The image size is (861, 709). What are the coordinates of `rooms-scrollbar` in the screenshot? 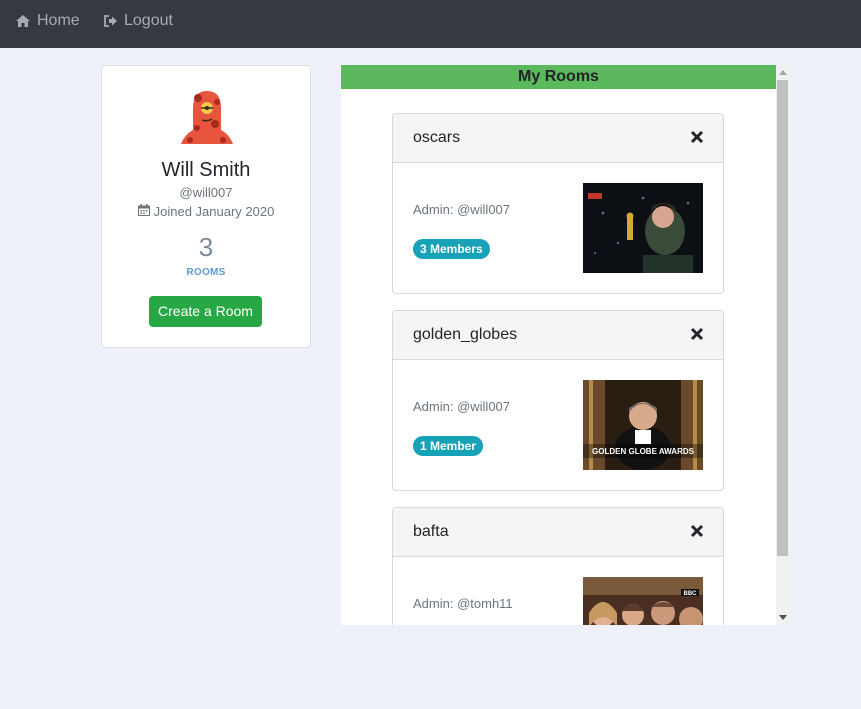 It's located at (783, 345).